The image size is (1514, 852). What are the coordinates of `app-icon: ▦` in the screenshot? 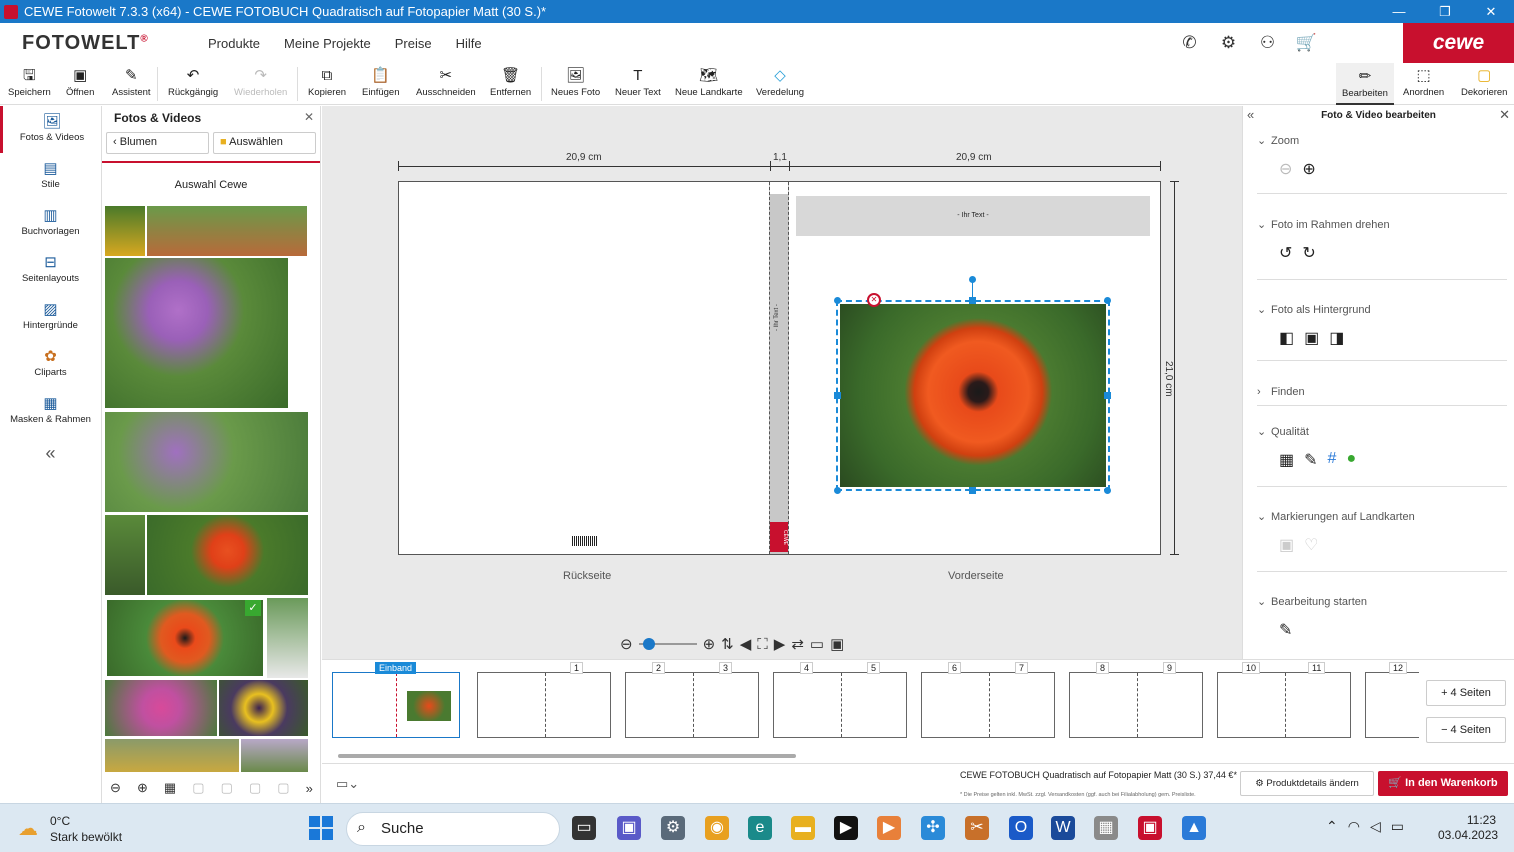 It's located at (1106, 828).